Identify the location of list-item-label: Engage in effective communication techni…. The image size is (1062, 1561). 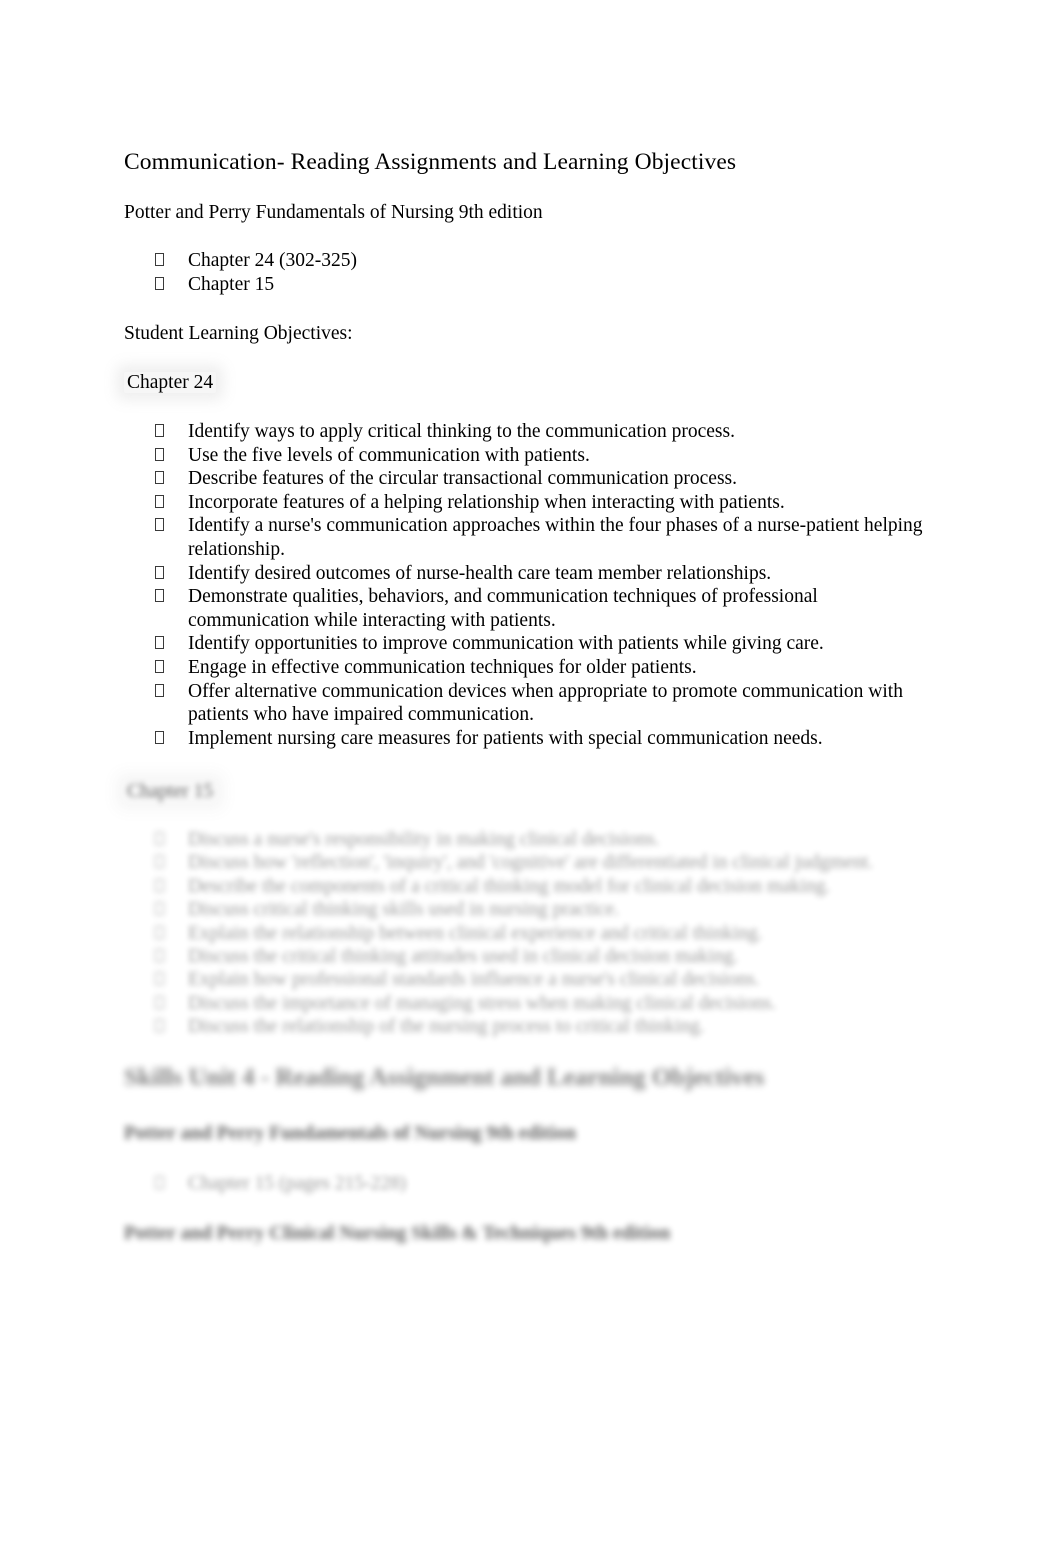
(442, 667).